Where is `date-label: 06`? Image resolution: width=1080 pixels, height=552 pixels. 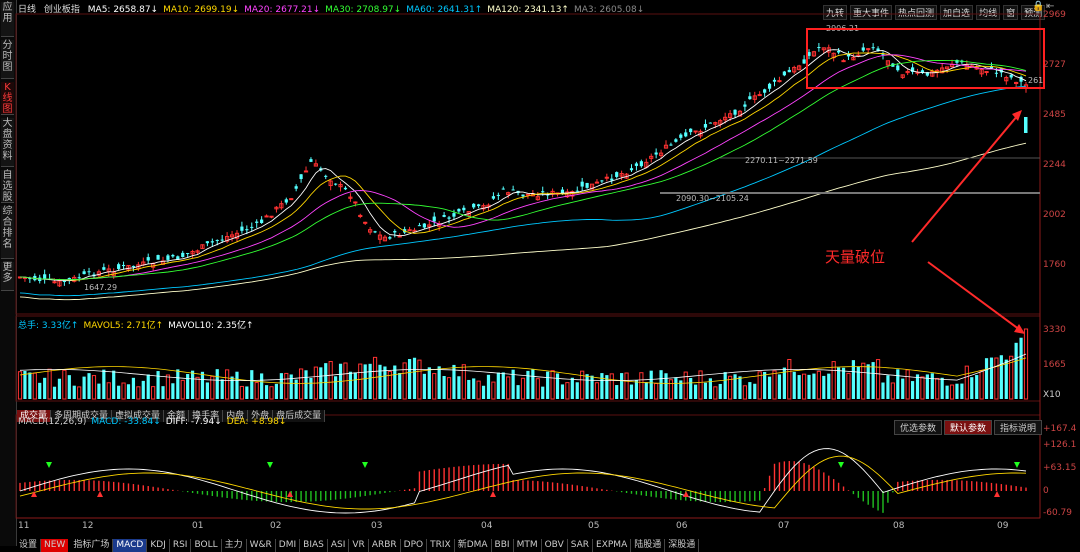
date-label: 06 is located at coordinates (682, 526).